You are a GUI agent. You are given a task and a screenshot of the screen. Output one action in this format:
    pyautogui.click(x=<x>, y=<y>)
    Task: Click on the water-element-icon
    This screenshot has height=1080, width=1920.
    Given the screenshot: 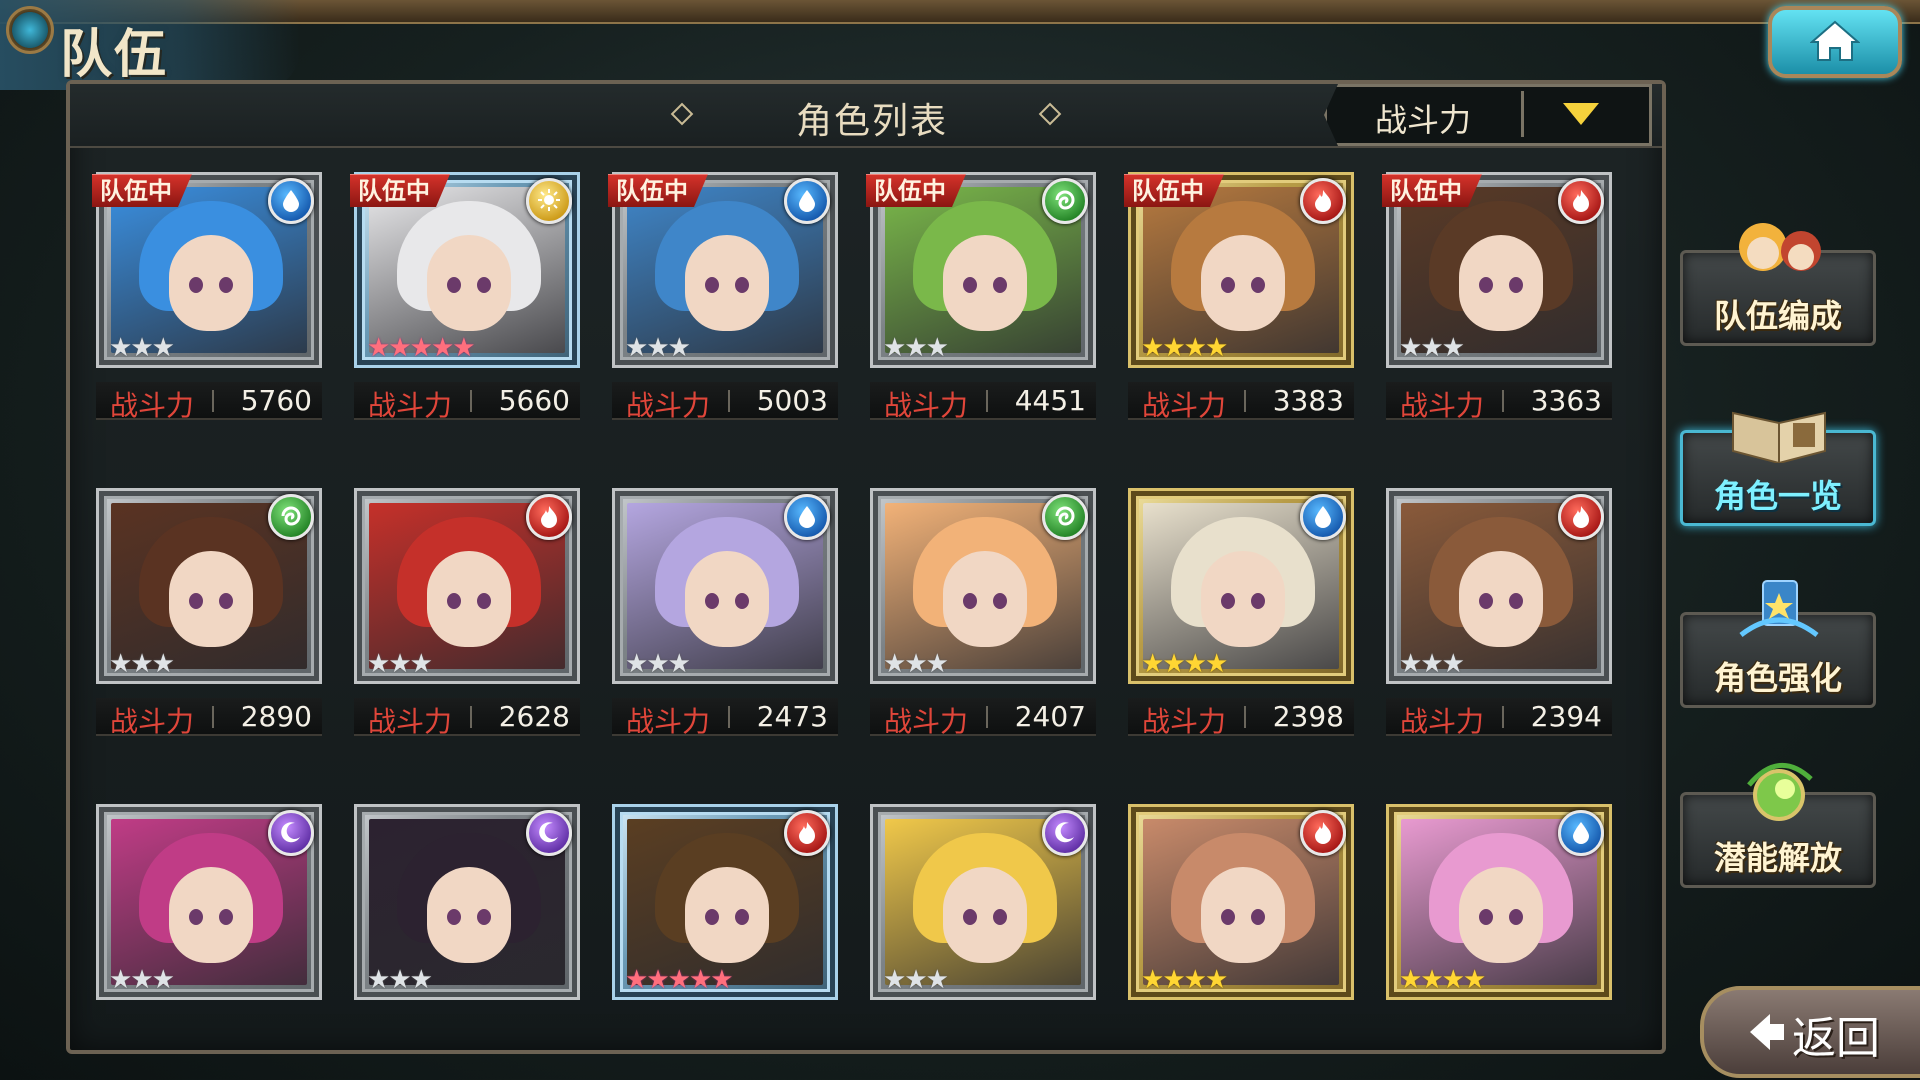 What is the action you would take?
    pyautogui.click(x=807, y=517)
    